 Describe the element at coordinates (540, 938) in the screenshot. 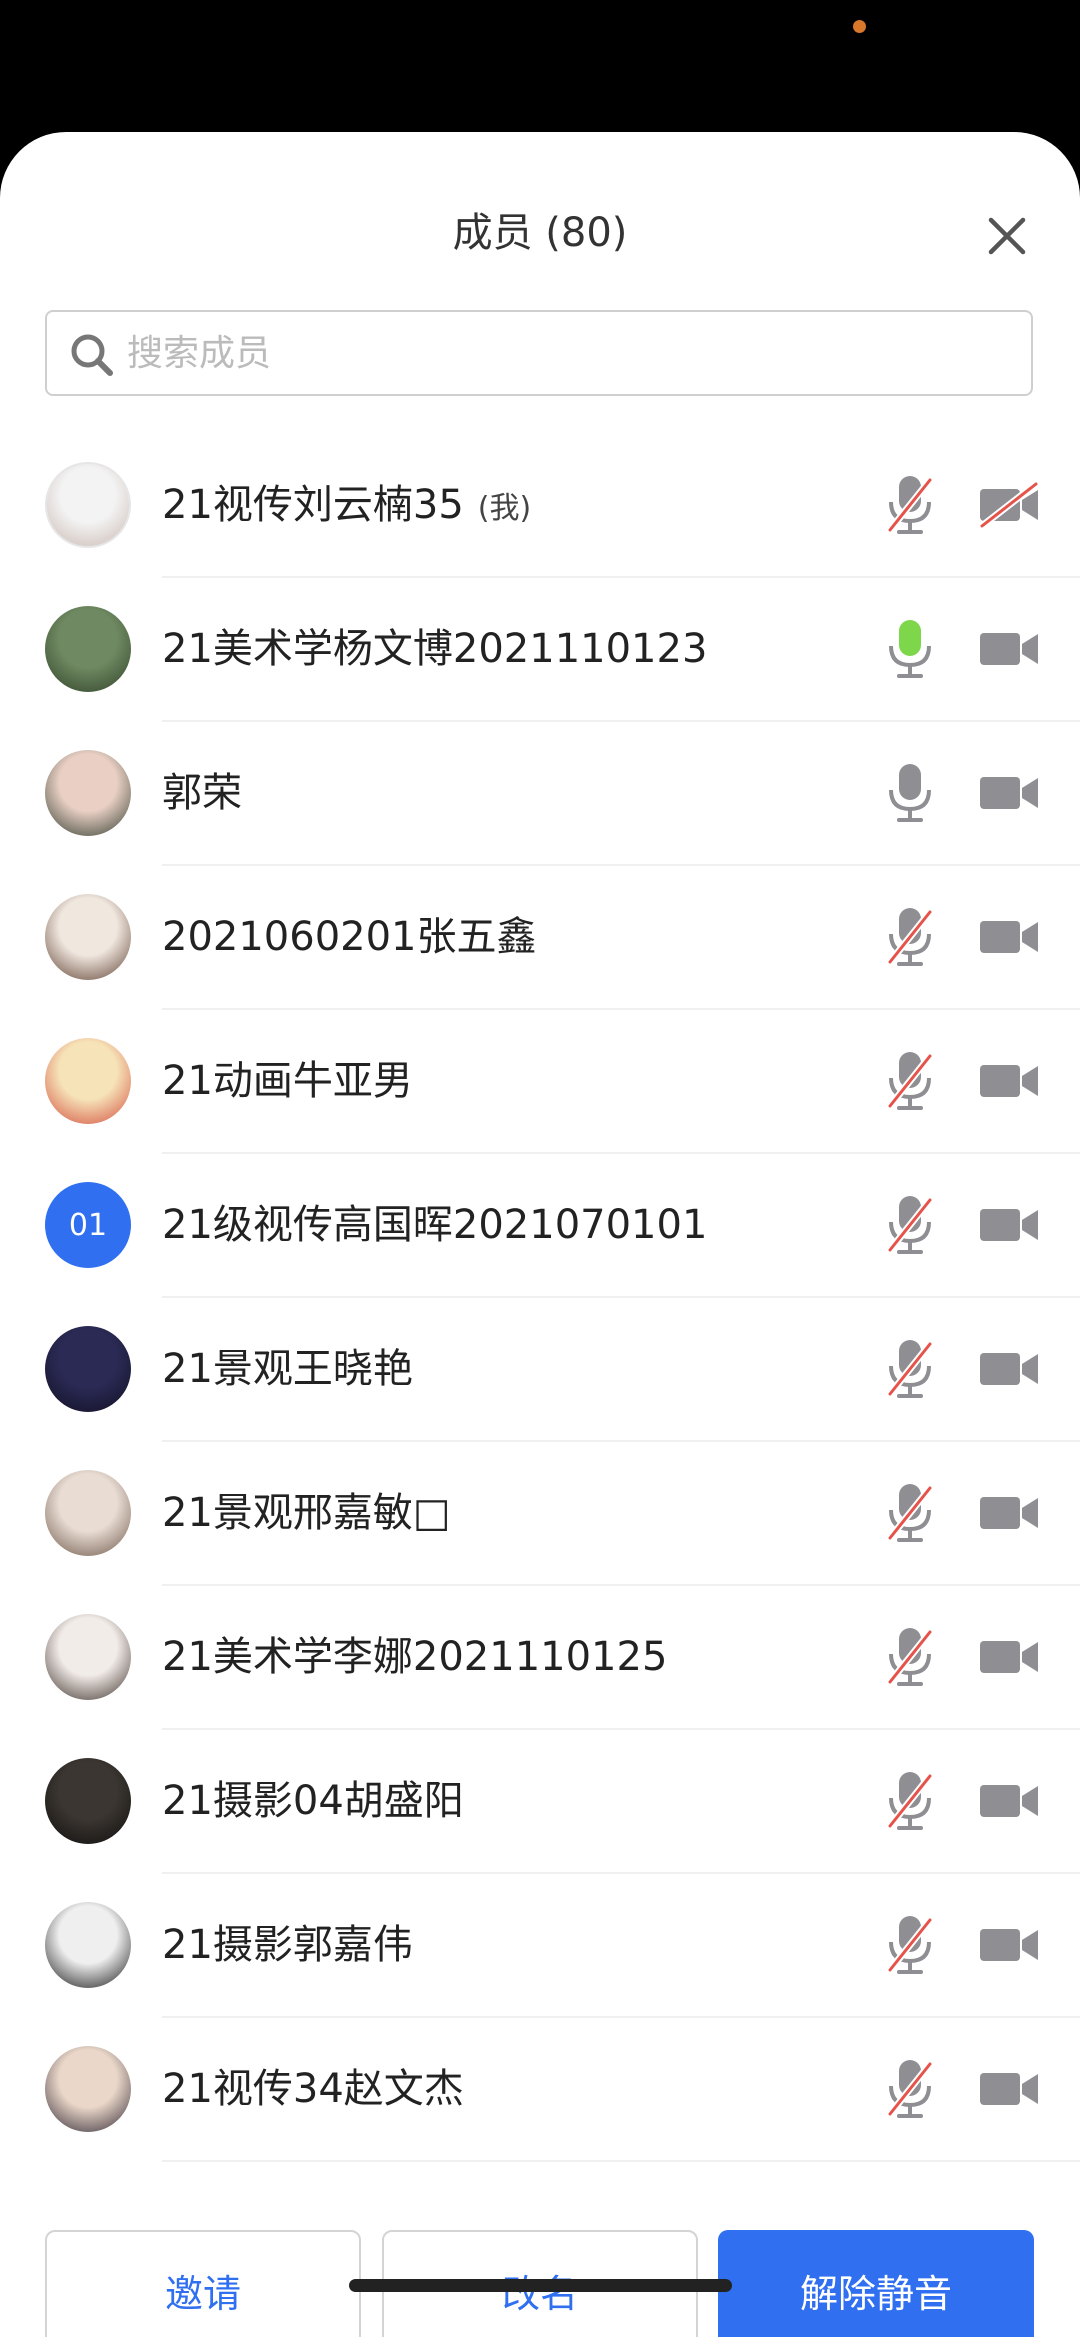

I see `member-row: 2021060201张五鑫` at that location.